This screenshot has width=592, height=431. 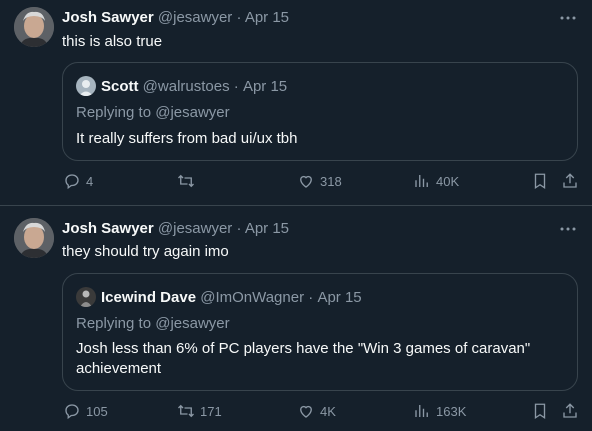 What do you see at coordinates (451, 411) in the screenshot?
I see `views-count: 163K` at bounding box center [451, 411].